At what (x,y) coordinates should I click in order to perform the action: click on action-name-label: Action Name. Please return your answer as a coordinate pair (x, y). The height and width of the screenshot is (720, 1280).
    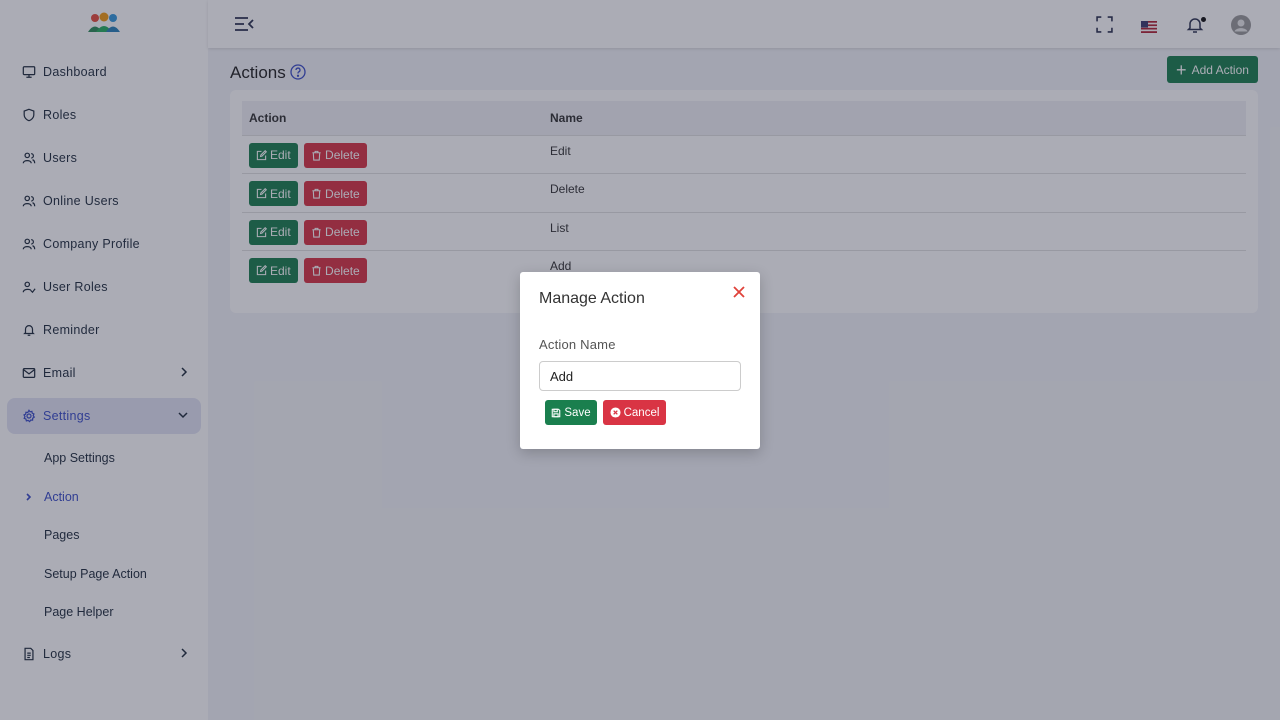
    Looking at the image, I should click on (577, 344).